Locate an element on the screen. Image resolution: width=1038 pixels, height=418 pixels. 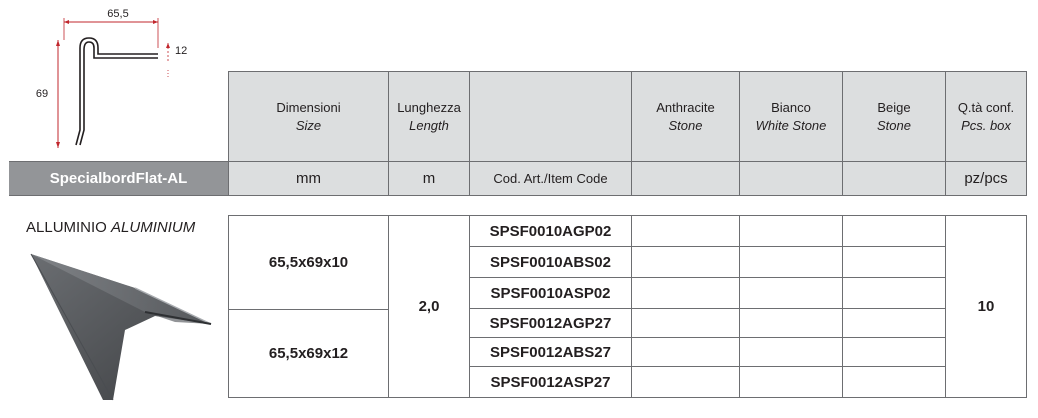
profile-drawing: 65,5 12 69 is located at coordinates (111, 78).